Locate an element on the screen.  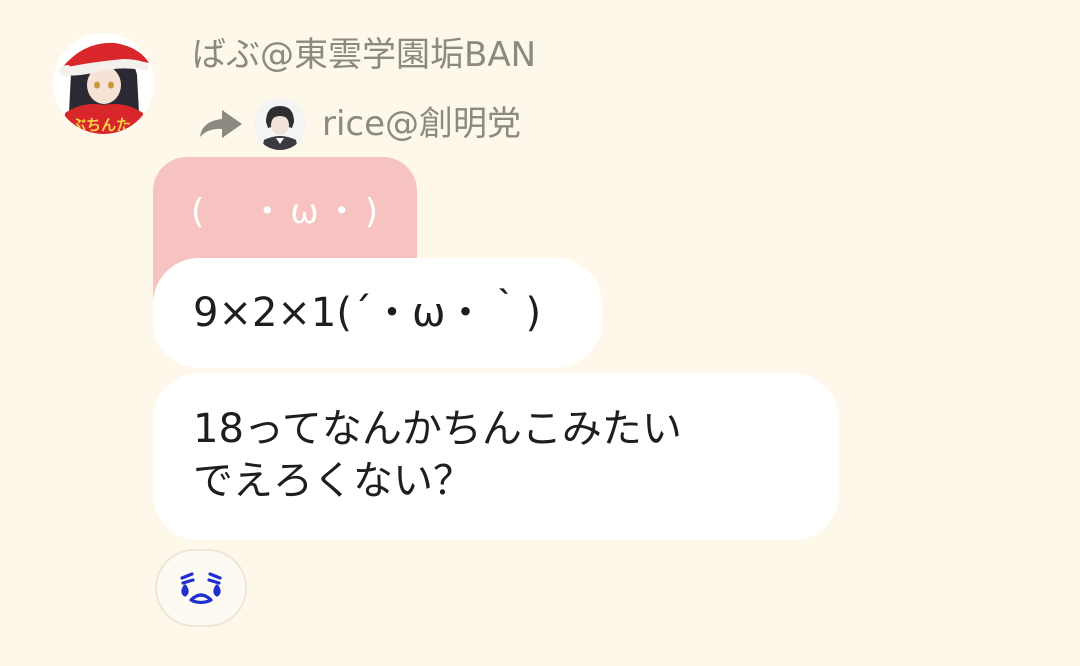
reaction-chip is located at coordinates (201, 588).